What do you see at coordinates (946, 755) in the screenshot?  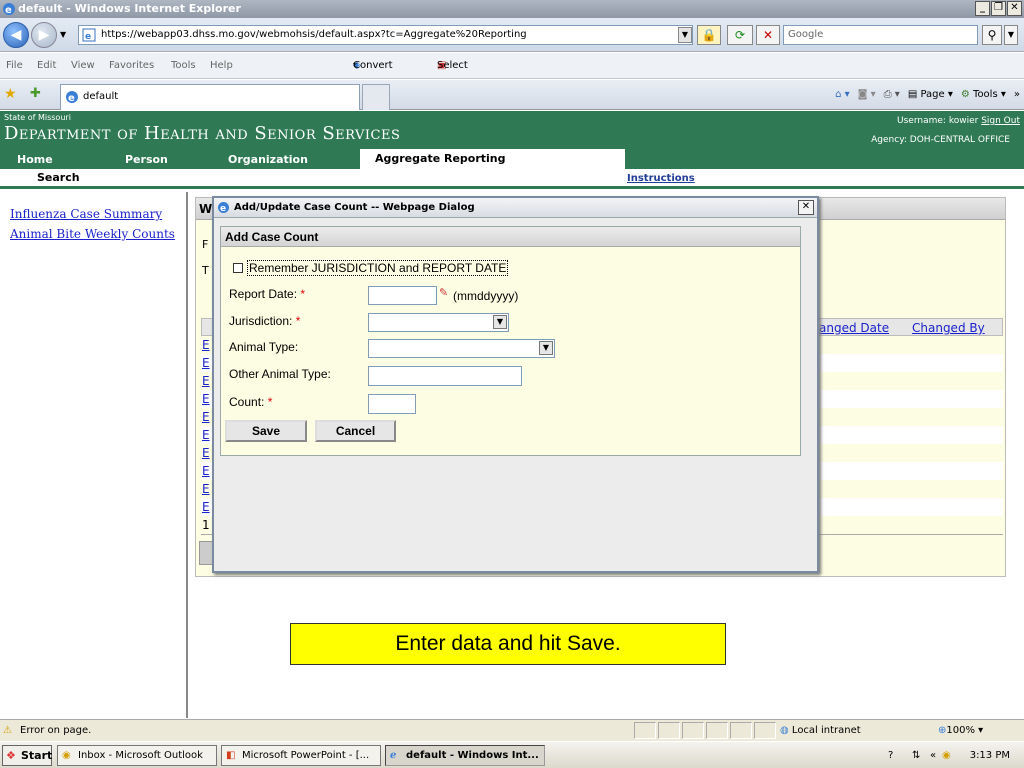 I see `tray-app-icon: ◉` at bounding box center [946, 755].